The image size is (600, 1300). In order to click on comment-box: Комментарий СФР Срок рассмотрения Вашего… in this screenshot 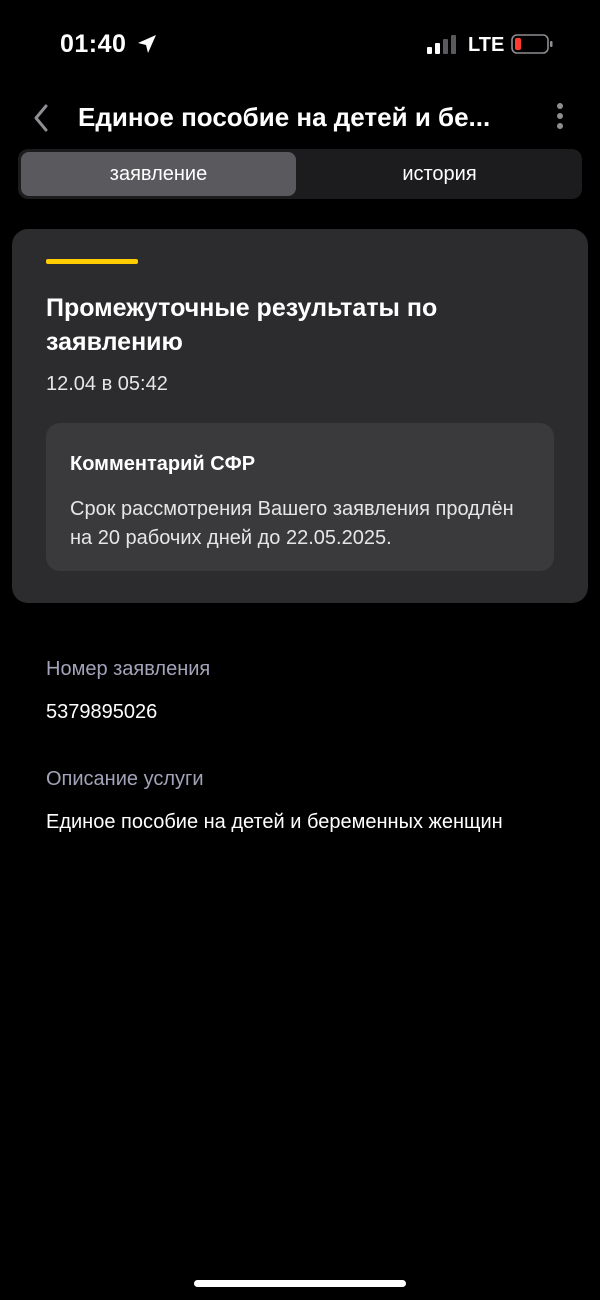, I will do `click(300, 497)`.